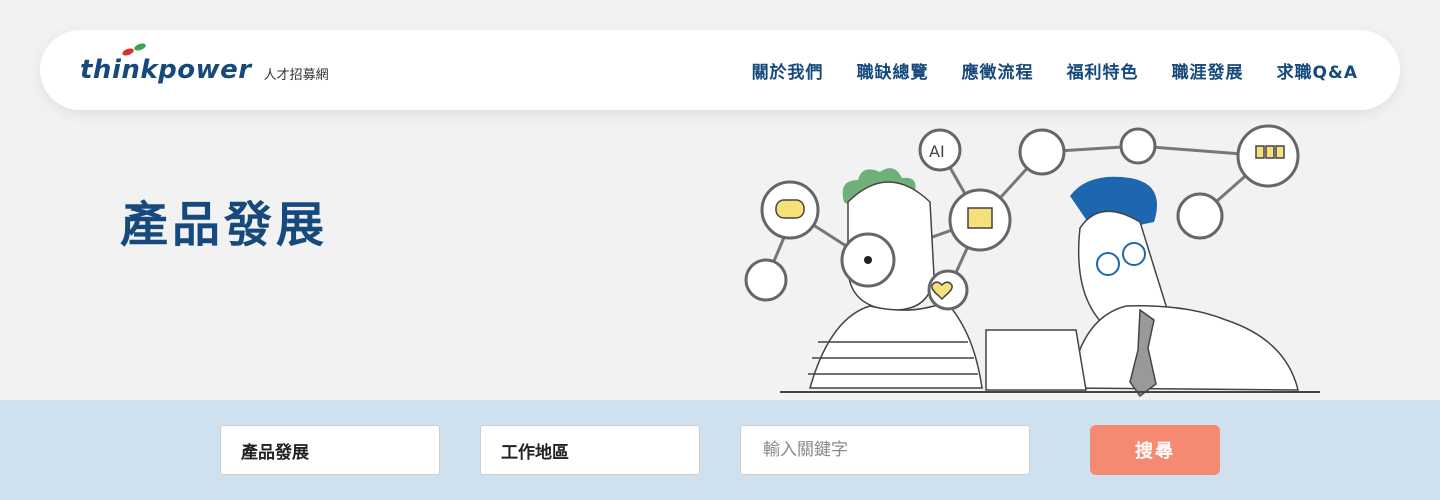 The width and height of the screenshot is (1440, 500). Describe the element at coordinates (275, 452) in the screenshot. I see `category-select-value: 產品發展` at that location.